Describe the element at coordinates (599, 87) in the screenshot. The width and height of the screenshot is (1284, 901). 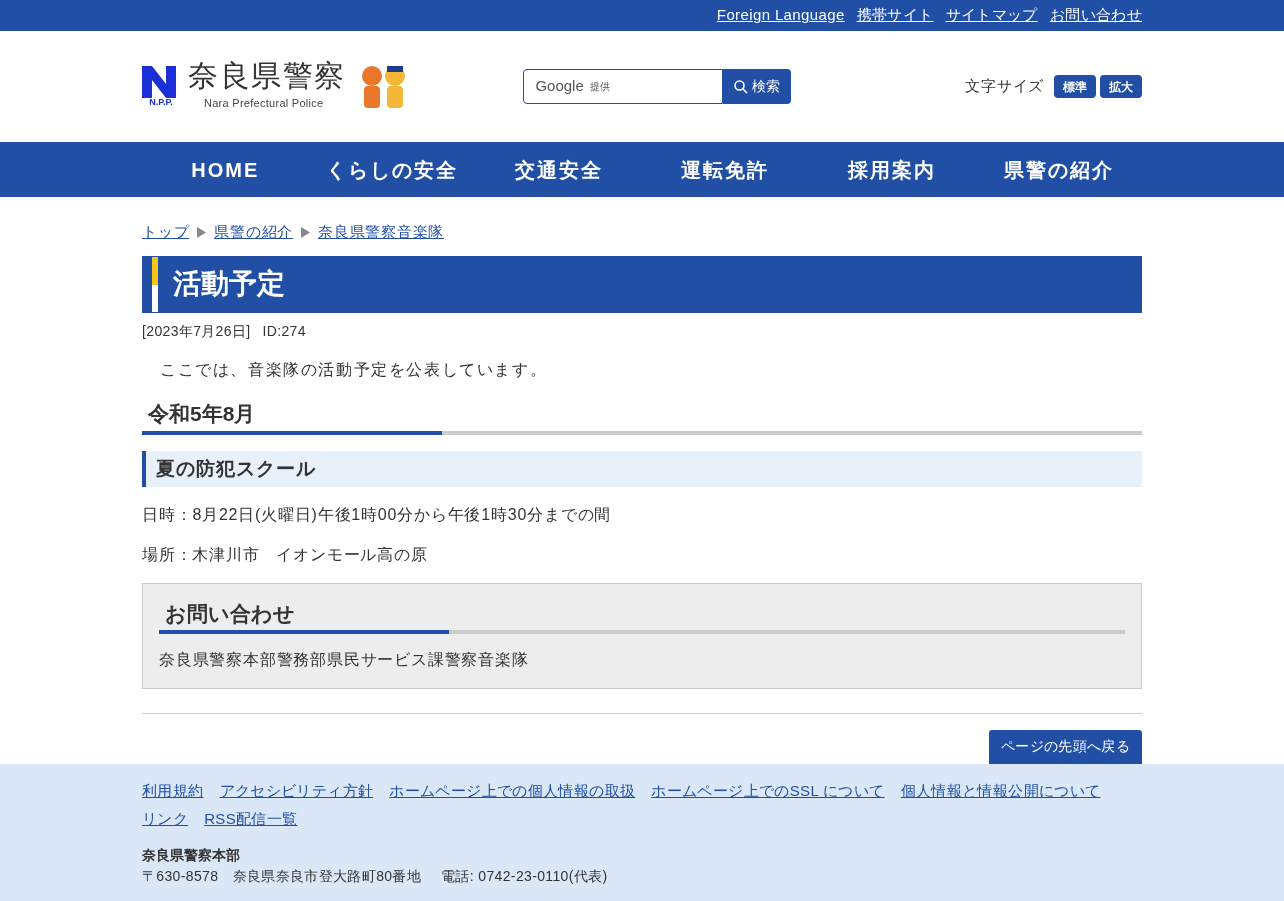
I see `provider-note: 提供` at that location.